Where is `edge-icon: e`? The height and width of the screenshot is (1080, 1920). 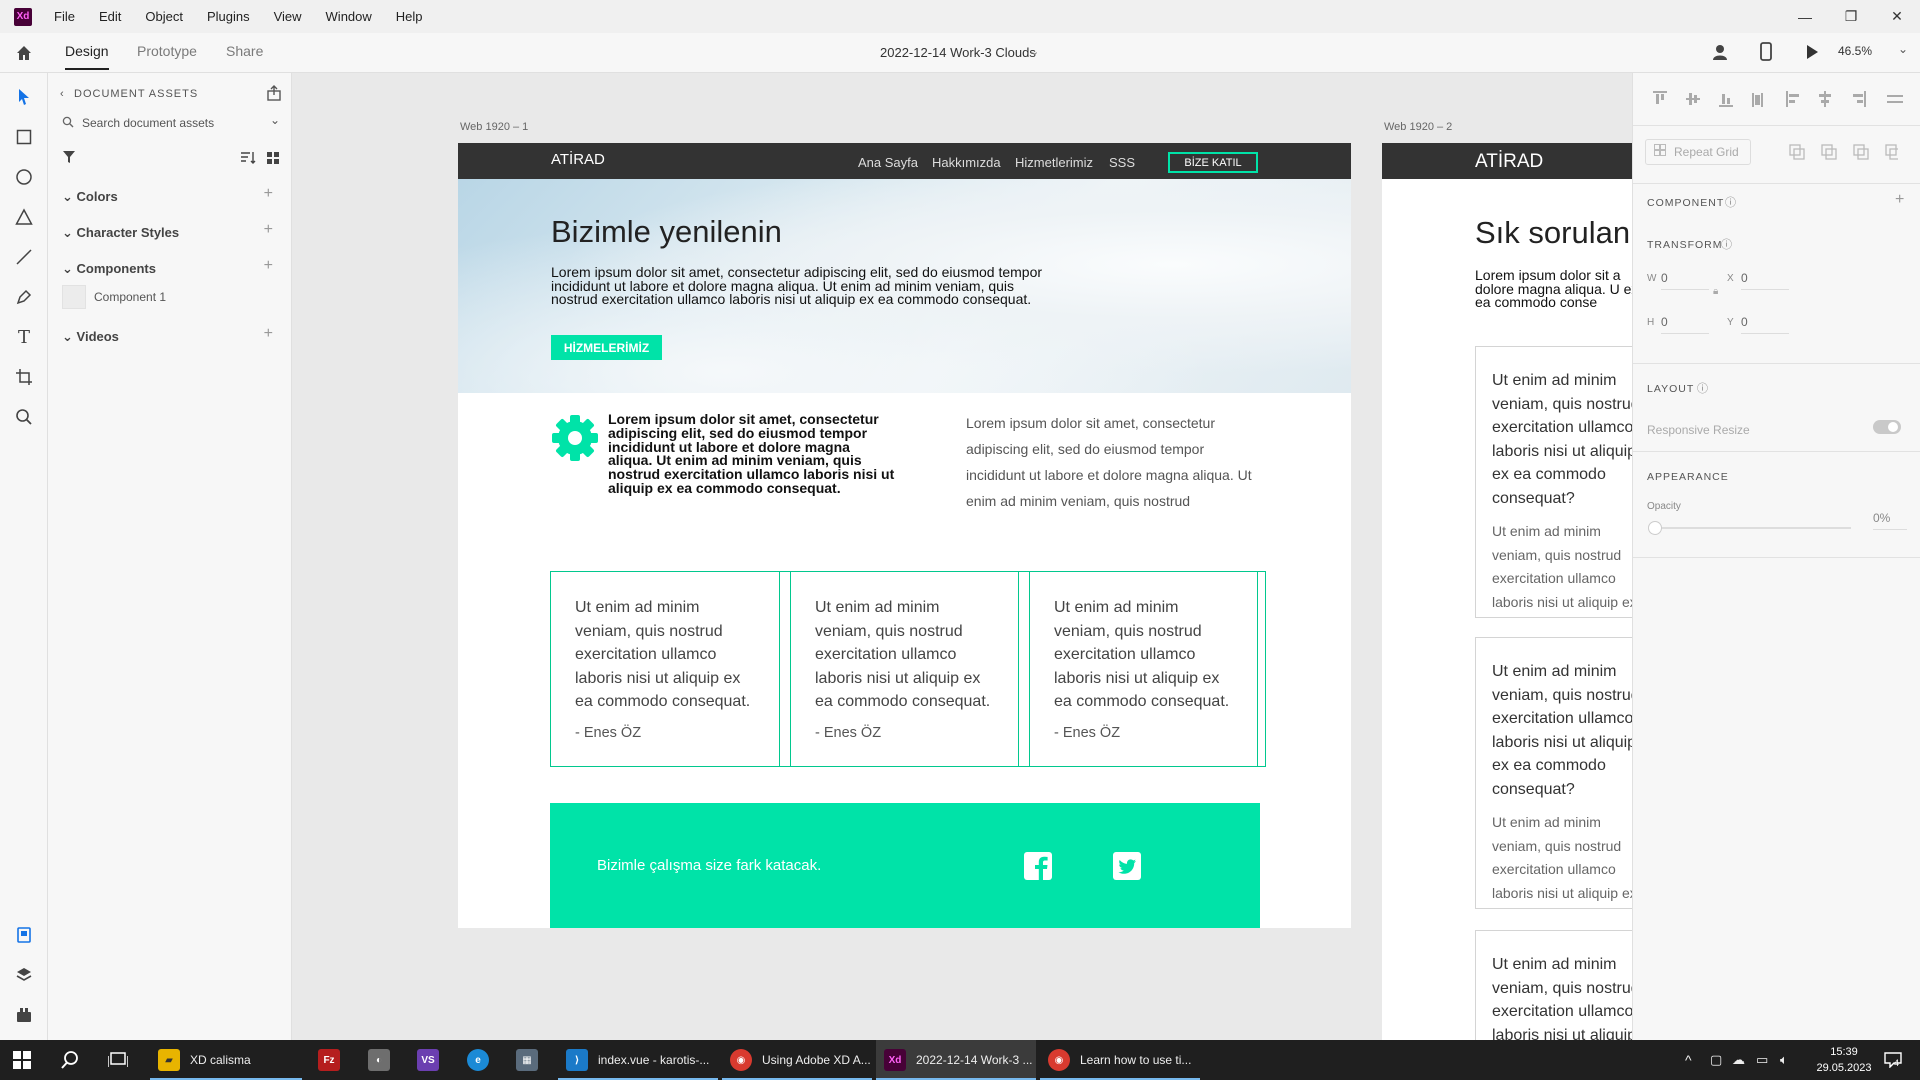
edge-icon: e is located at coordinates (483, 1060).